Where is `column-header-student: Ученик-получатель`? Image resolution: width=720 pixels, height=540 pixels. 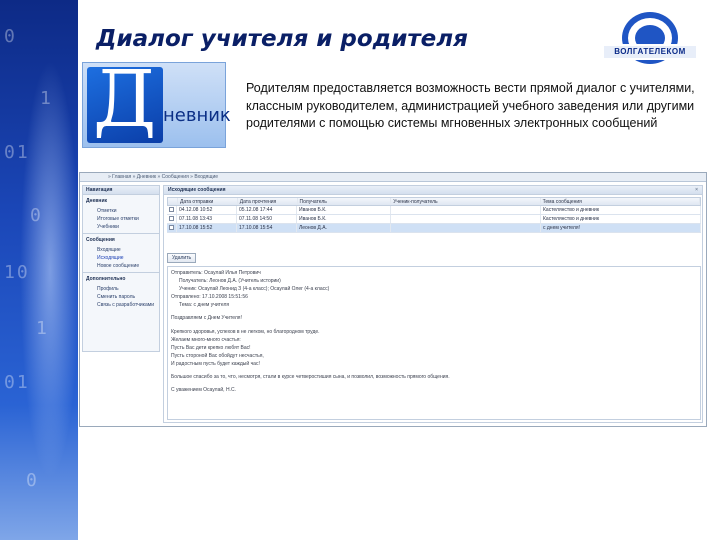 column-header-student: Ученик-получатель is located at coordinates (466, 201).